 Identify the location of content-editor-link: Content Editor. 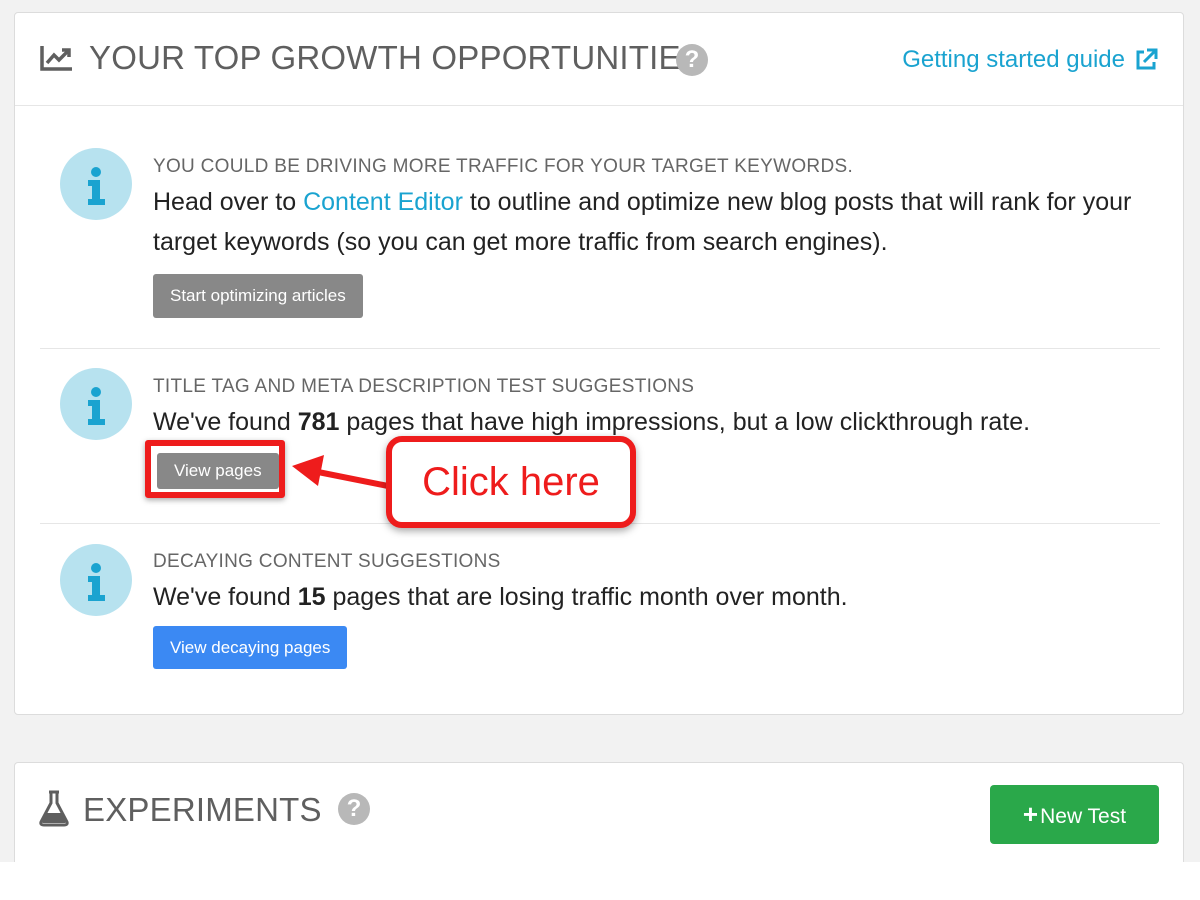
(383, 202).